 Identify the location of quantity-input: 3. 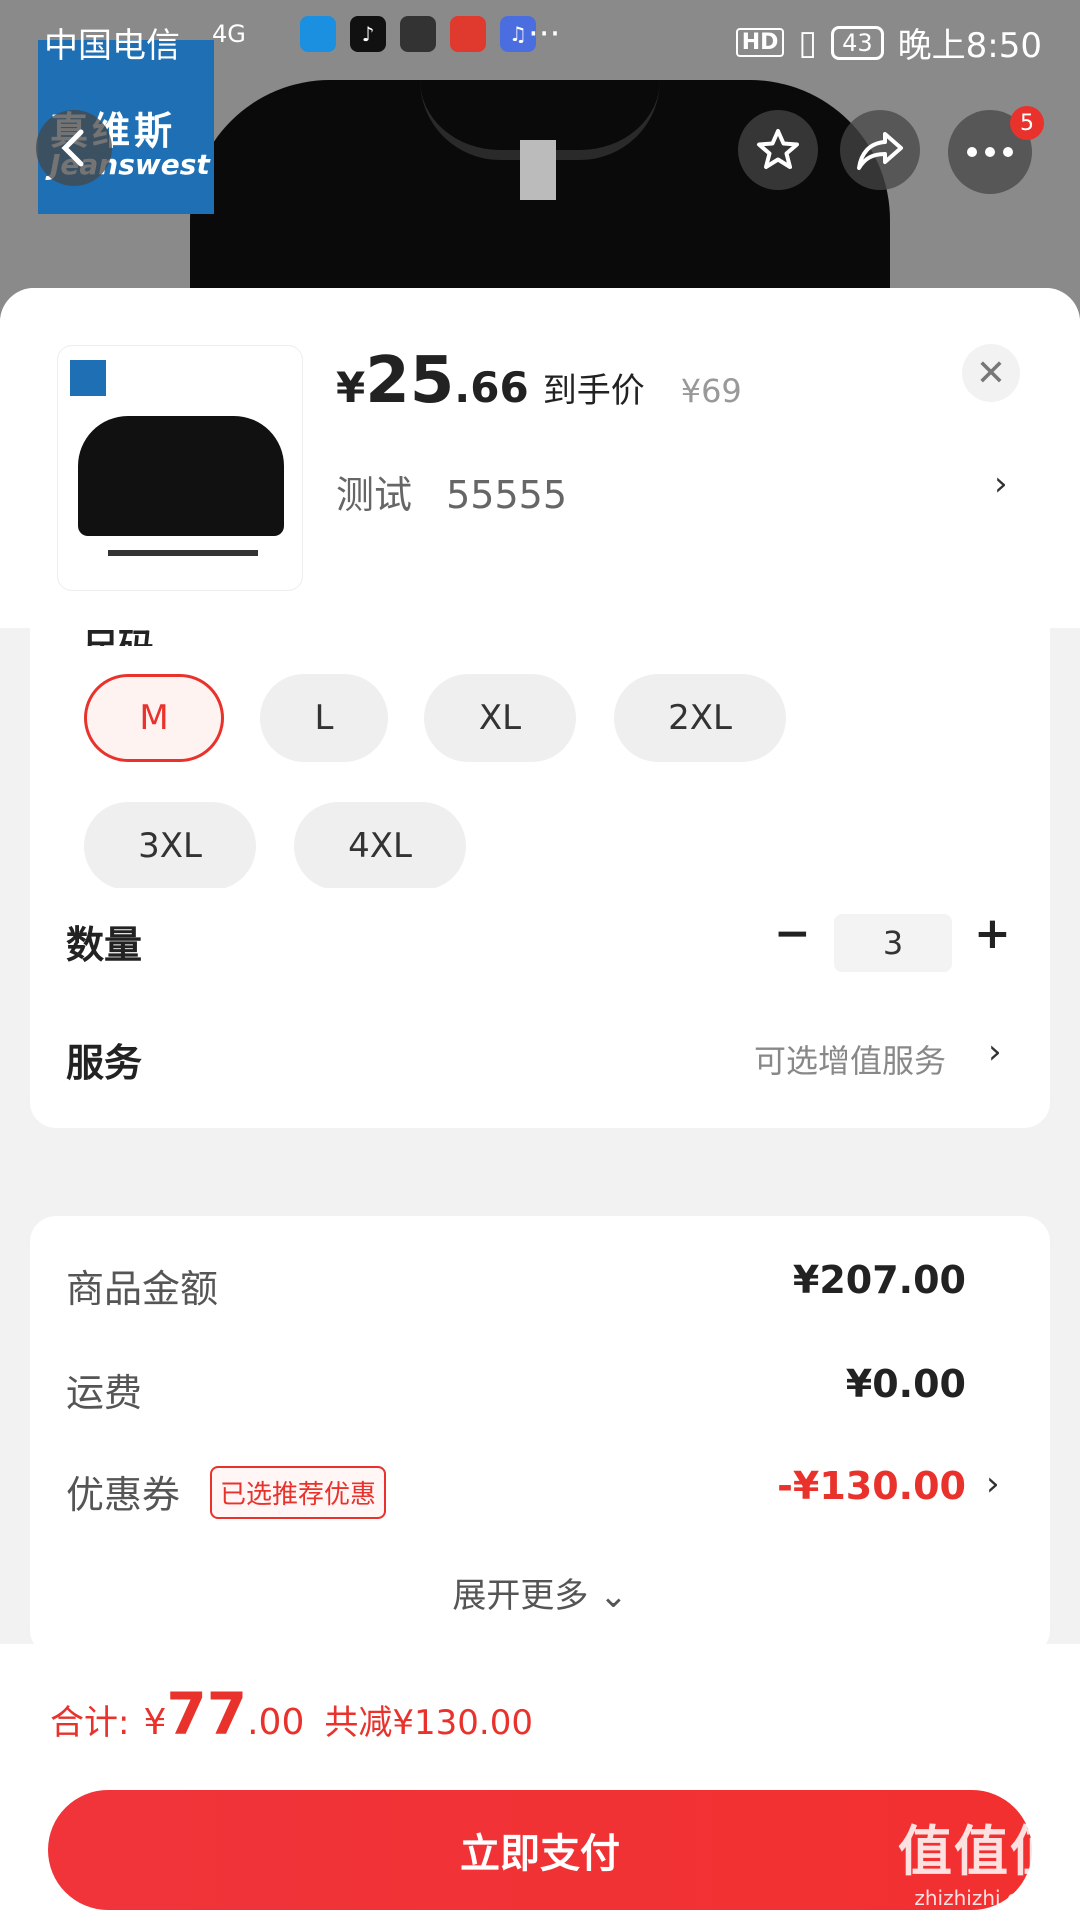
(893, 943).